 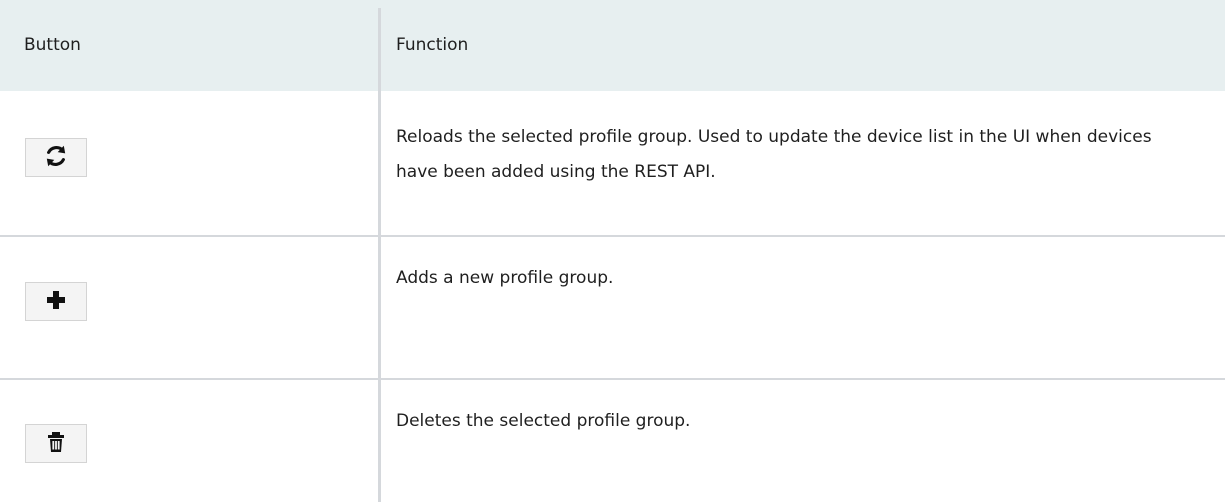 I want to click on plus-icon, so click(x=56, y=302).